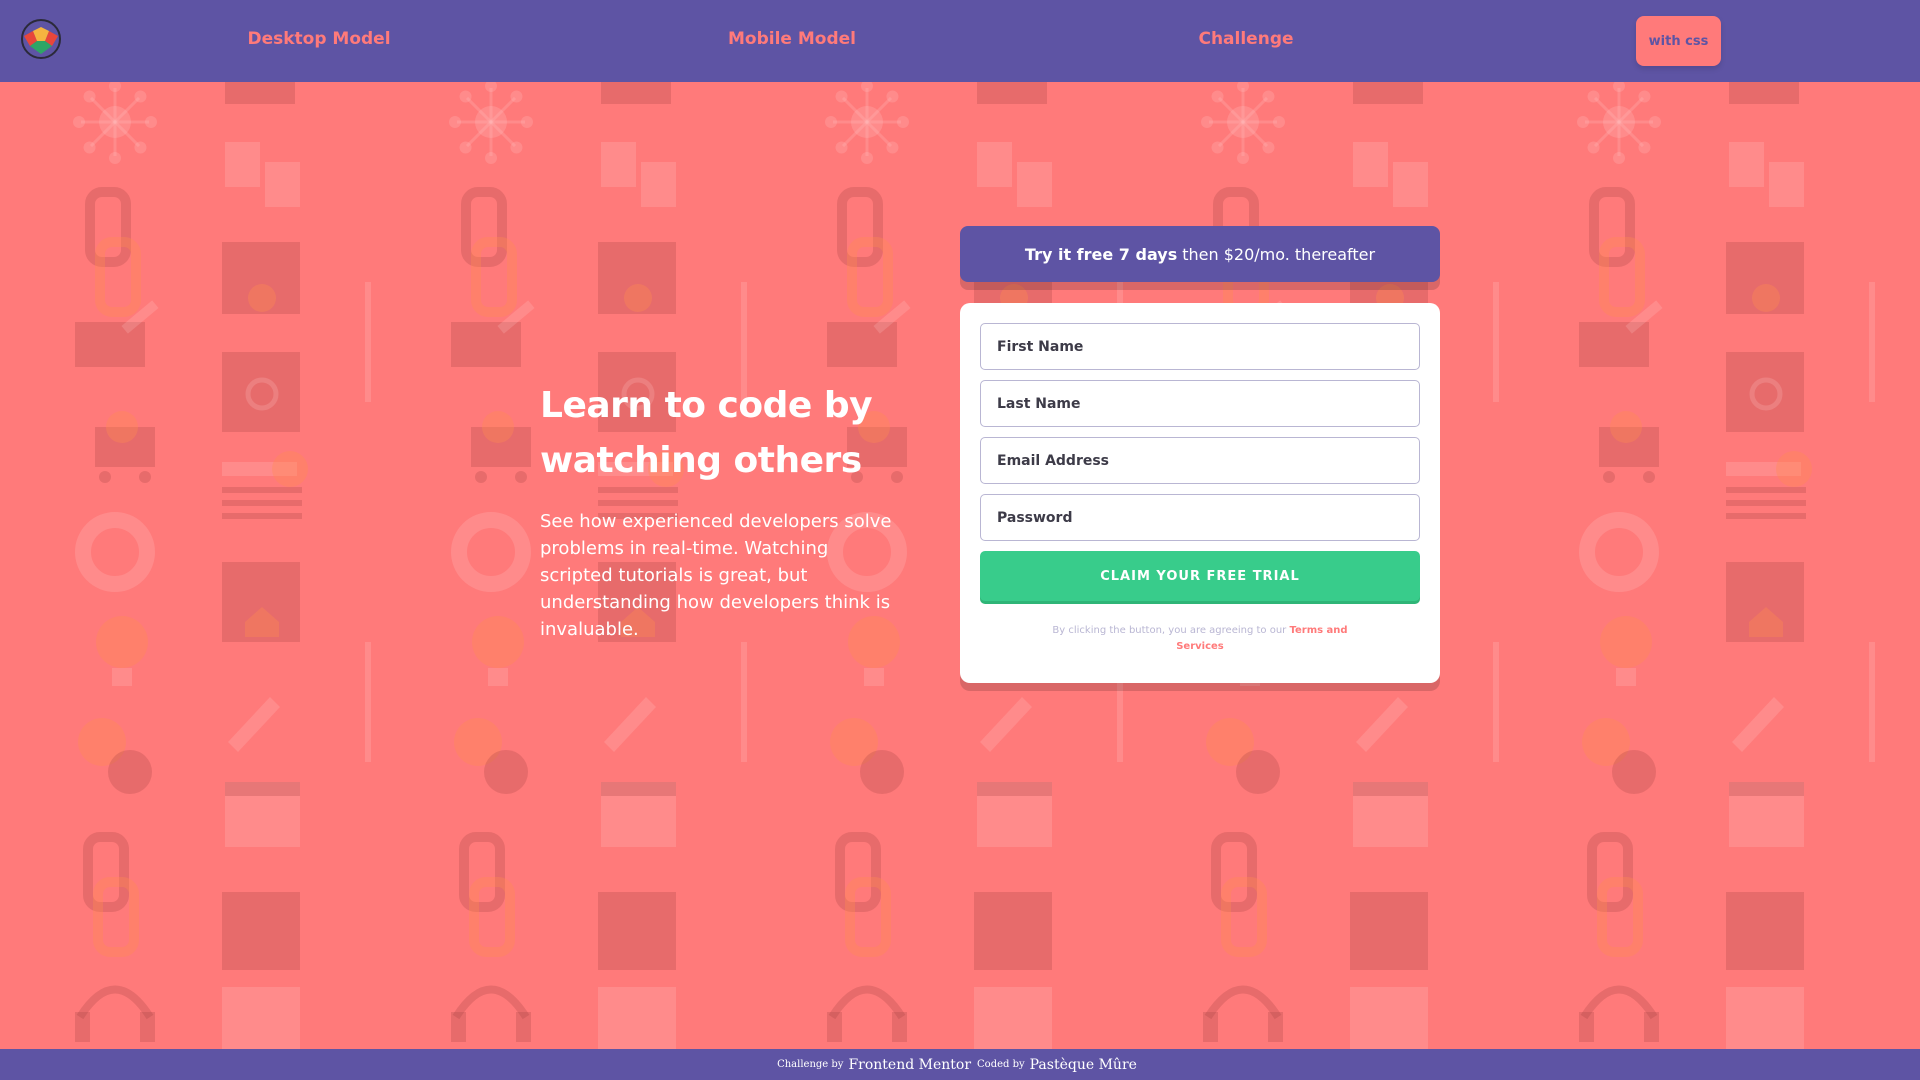 This screenshot has width=1920, height=1080. I want to click on nav-challenge-link: Challenge, so click(1245, 39).